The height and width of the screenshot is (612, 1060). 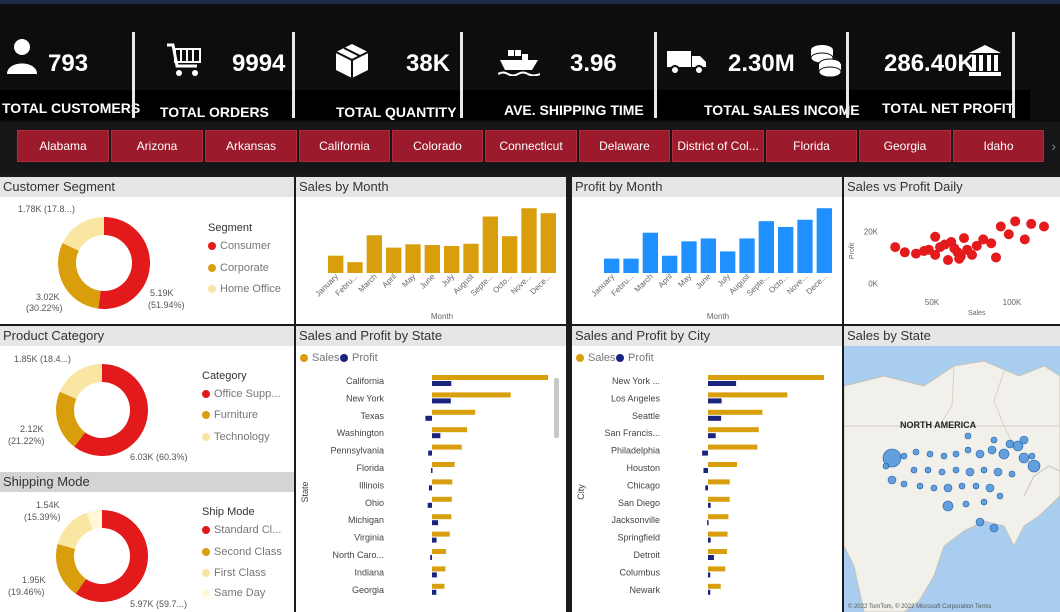 I want to click on legend-item: Second Class, so click(x=242, y=552).